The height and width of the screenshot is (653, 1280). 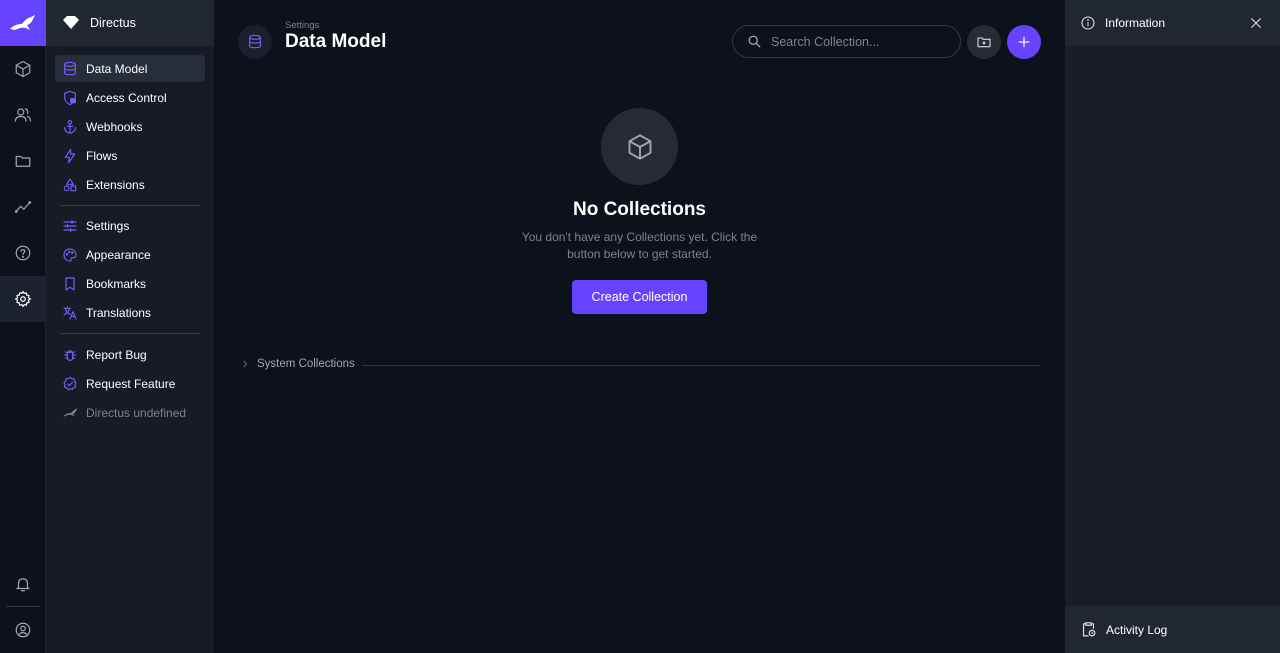 I want to click on close-icon, so click(x=1256, y=23).